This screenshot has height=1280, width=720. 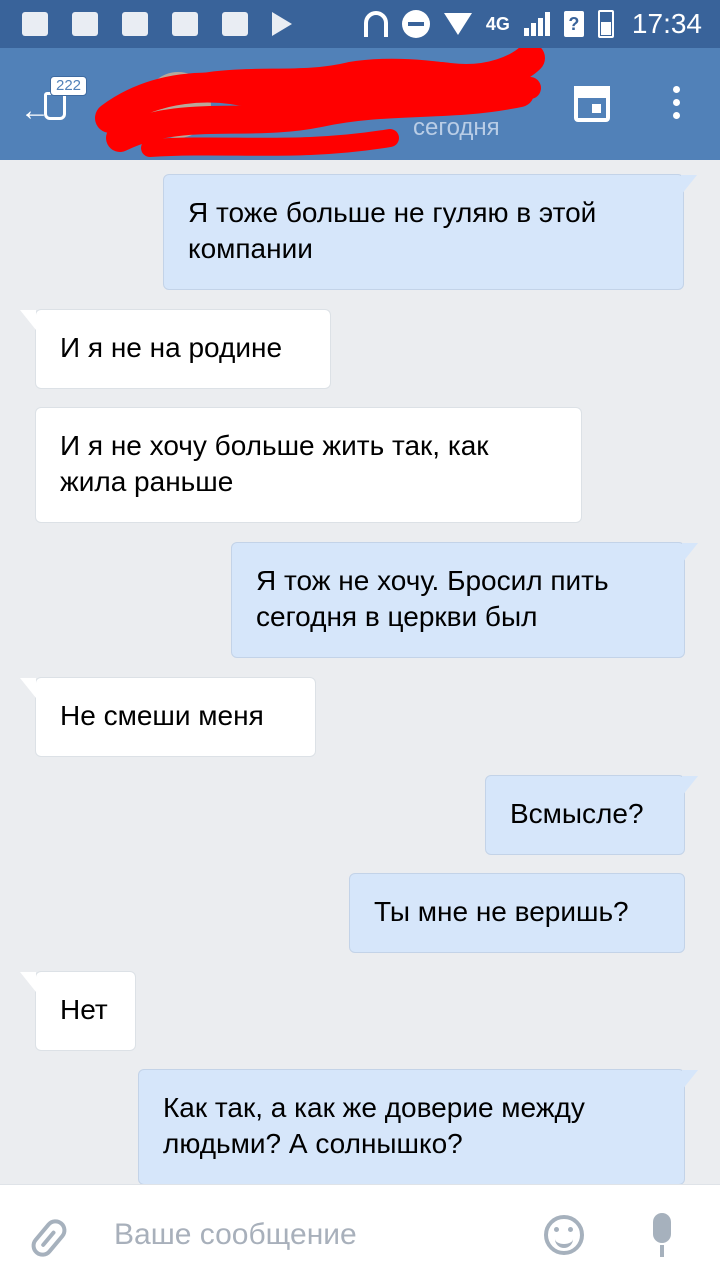 I want to click on back-button: ← 222, so click(x=55, y=104).